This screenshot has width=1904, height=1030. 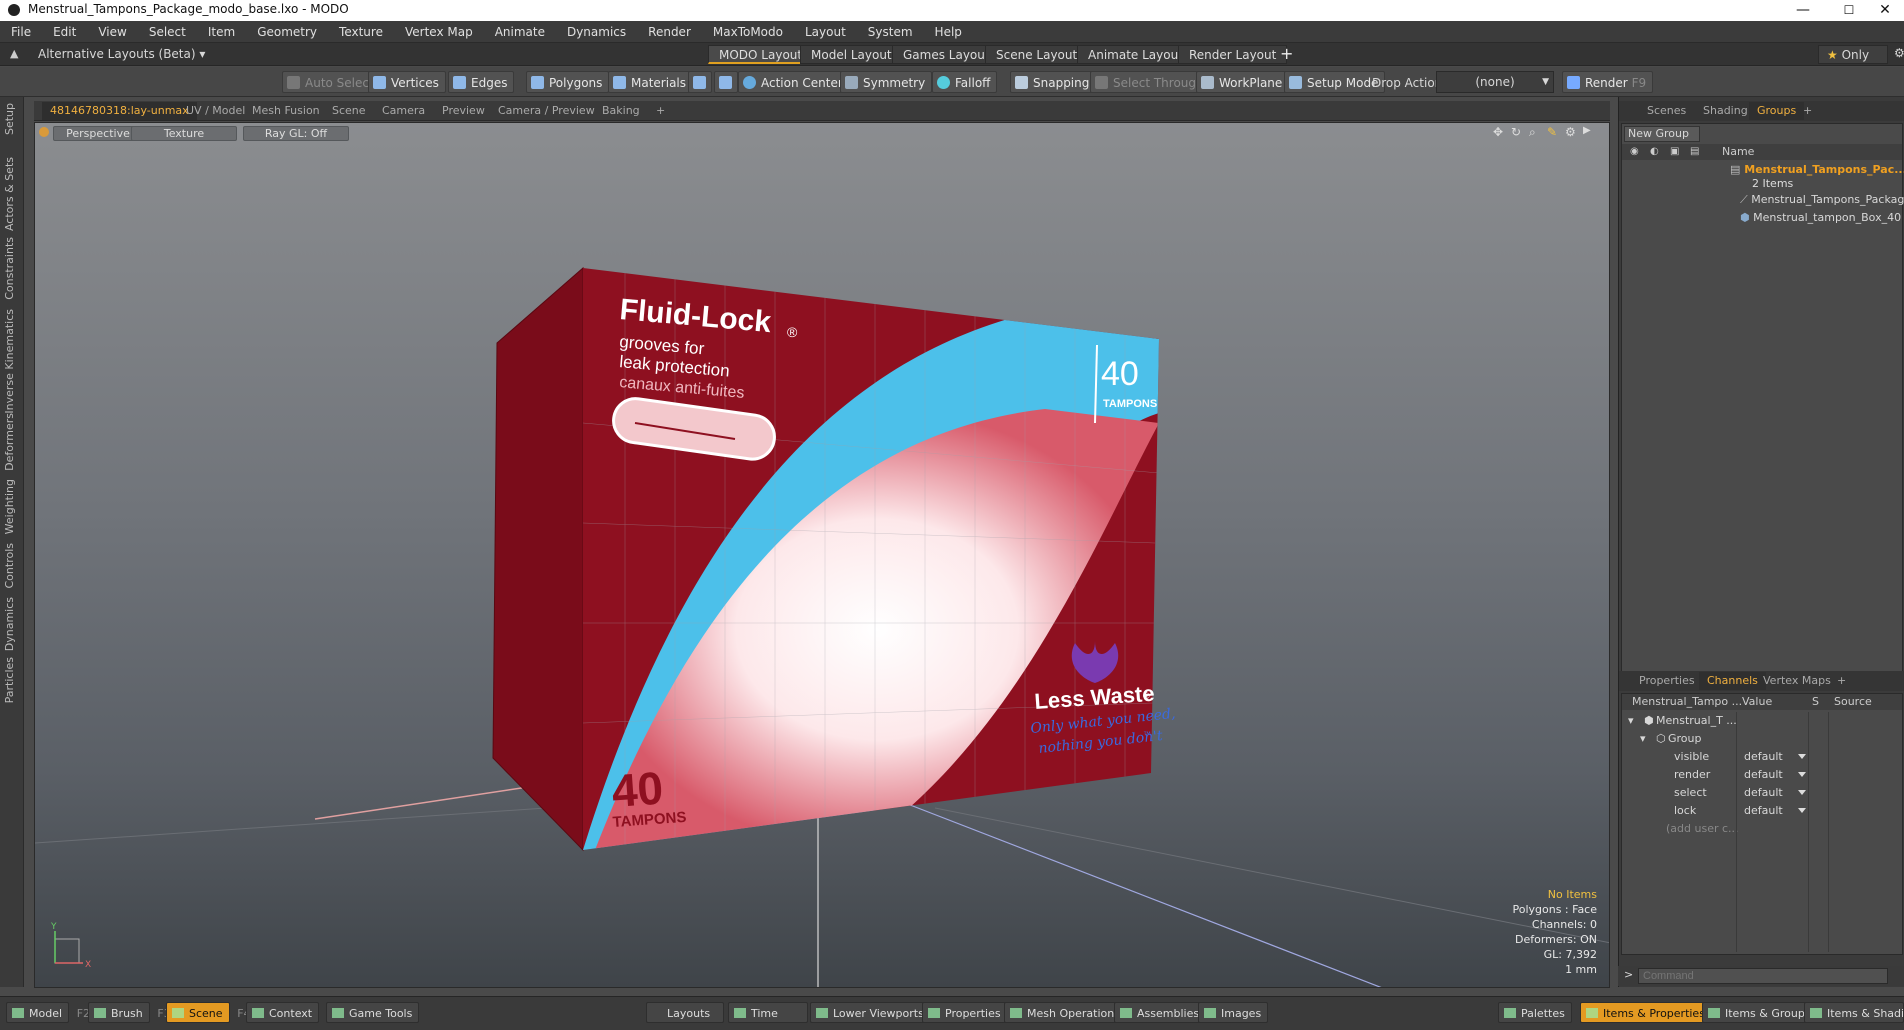 I want to click on menu-help: Help, so click(x=948, y=32).